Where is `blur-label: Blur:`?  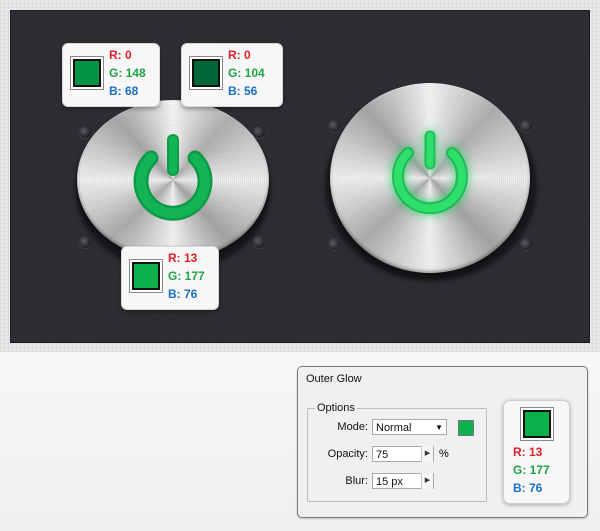
blur-label: Blur: is located at coordinates (356, 481).